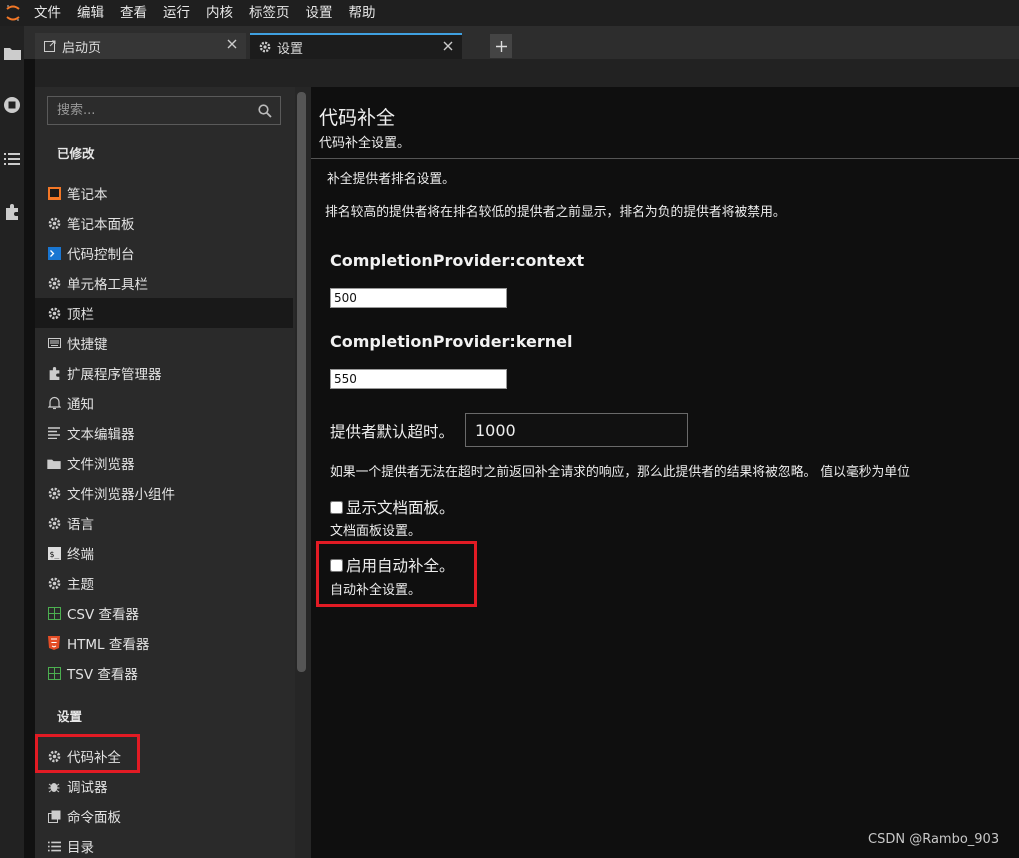 The image size is (1019, 858). Describe the element at coordinates (164, 313) in the screenshot. I see `sidebar-item-top-bar: 顶栏` at that location.